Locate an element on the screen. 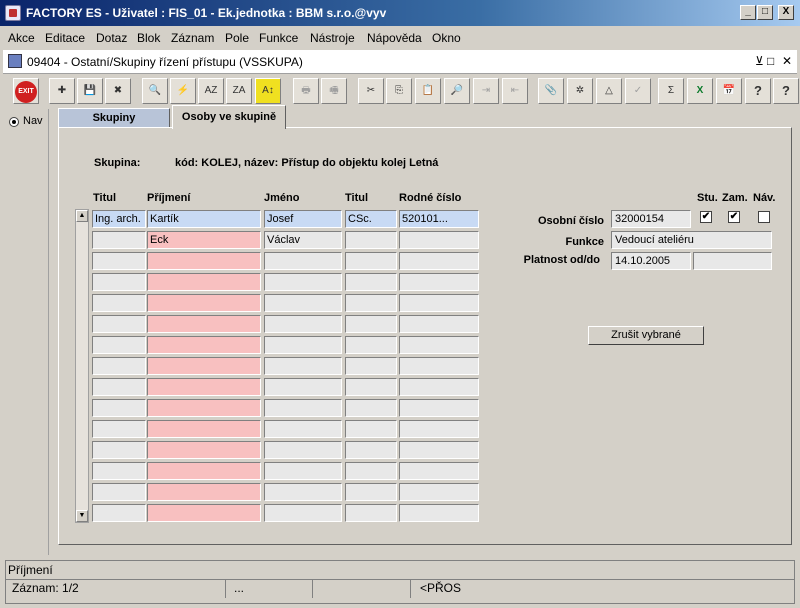  calendar-button: 📅 is located at coordinates (729, 91).